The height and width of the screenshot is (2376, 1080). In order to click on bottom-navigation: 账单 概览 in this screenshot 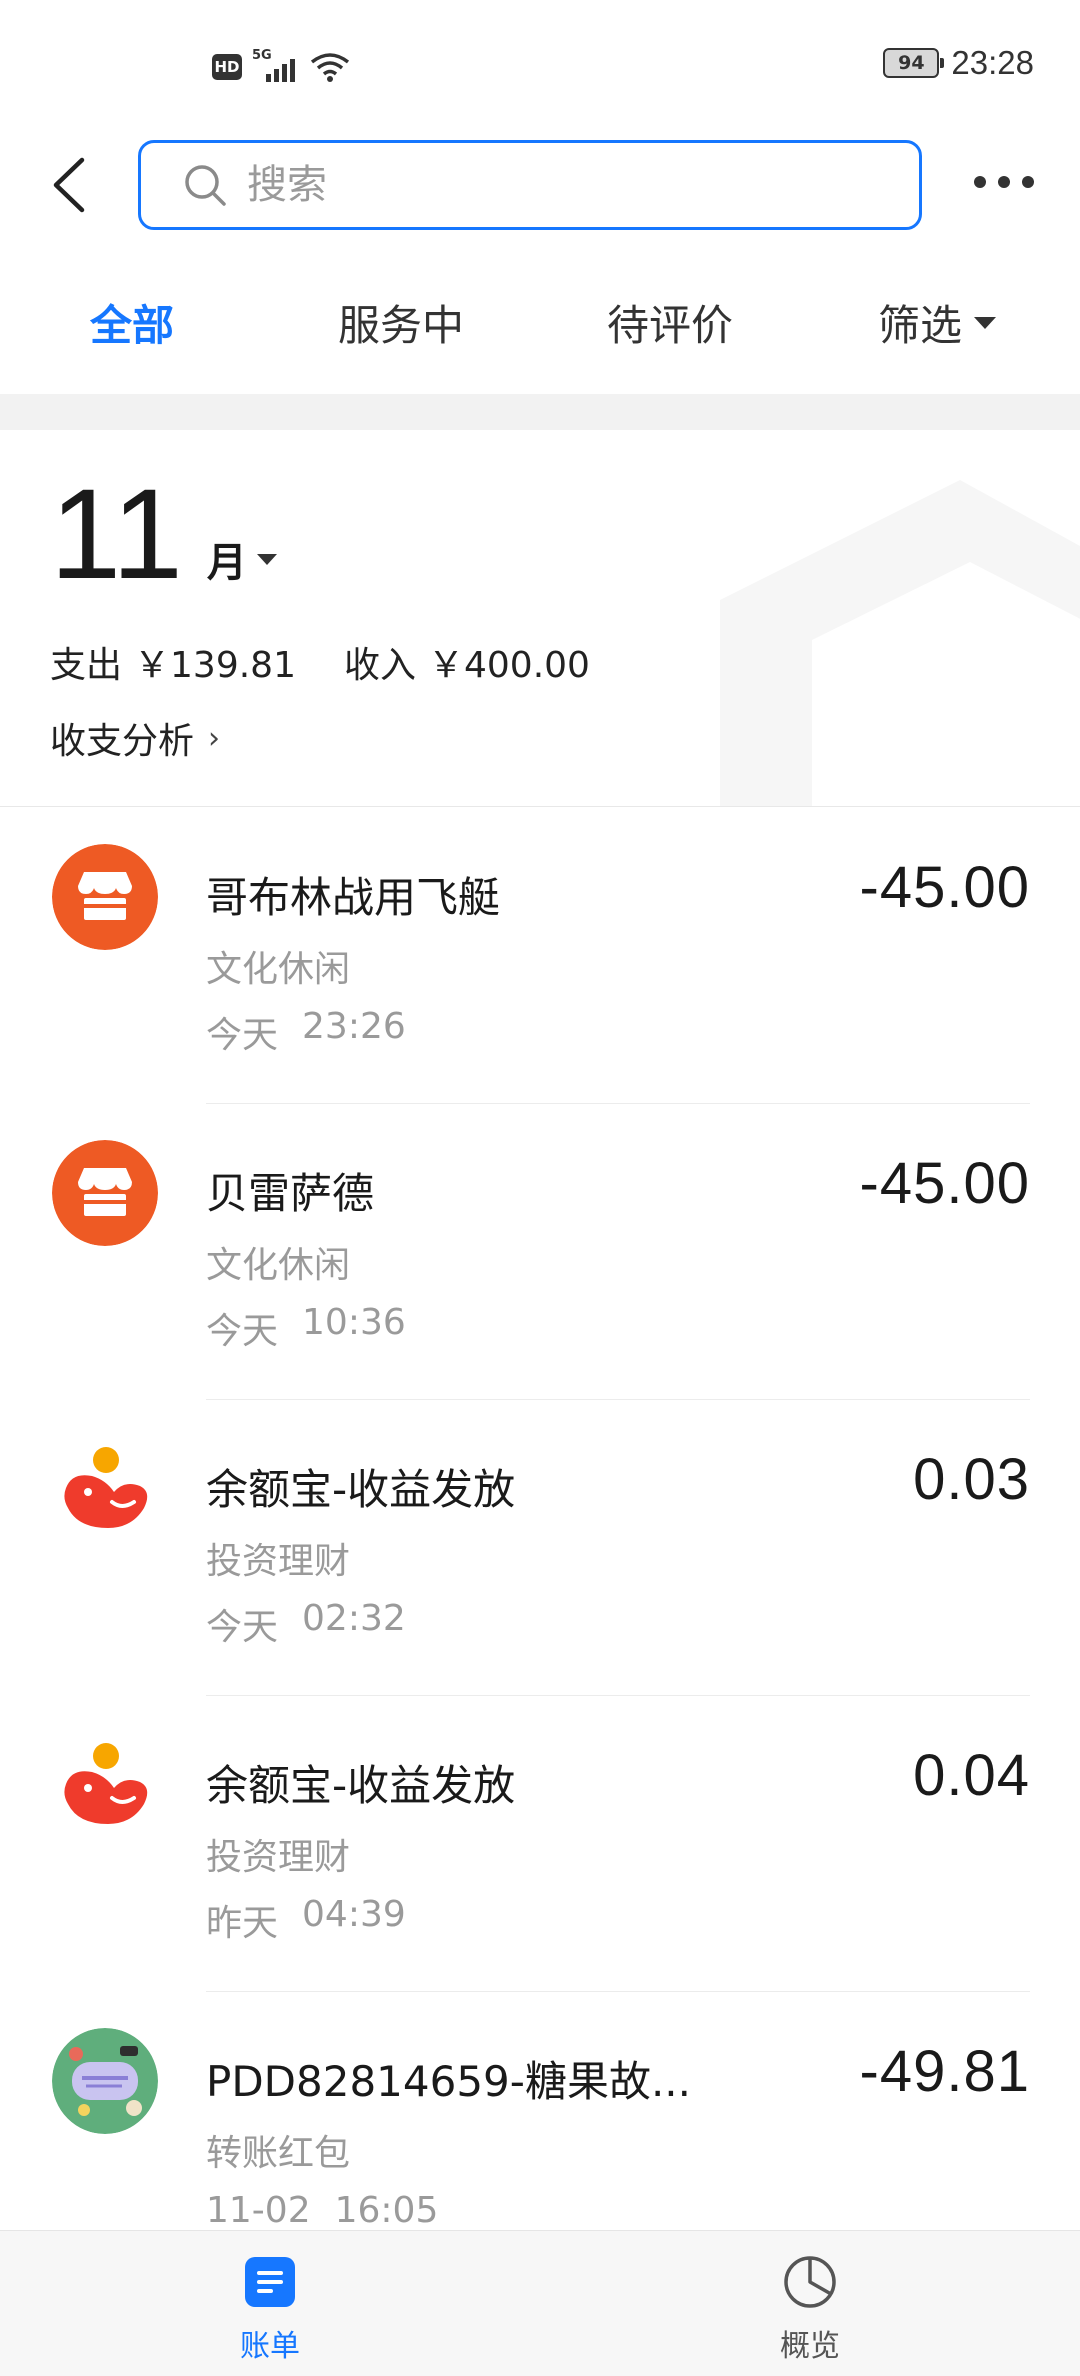, I will do `click(540, 2303)`.